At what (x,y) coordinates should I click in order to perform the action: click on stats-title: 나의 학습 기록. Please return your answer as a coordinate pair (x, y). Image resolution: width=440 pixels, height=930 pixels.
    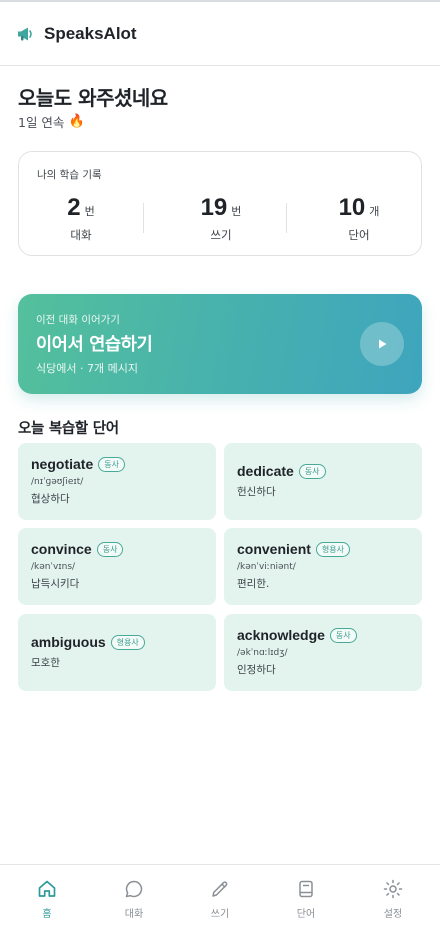
    Looking at the image, I should click on (69, 175).